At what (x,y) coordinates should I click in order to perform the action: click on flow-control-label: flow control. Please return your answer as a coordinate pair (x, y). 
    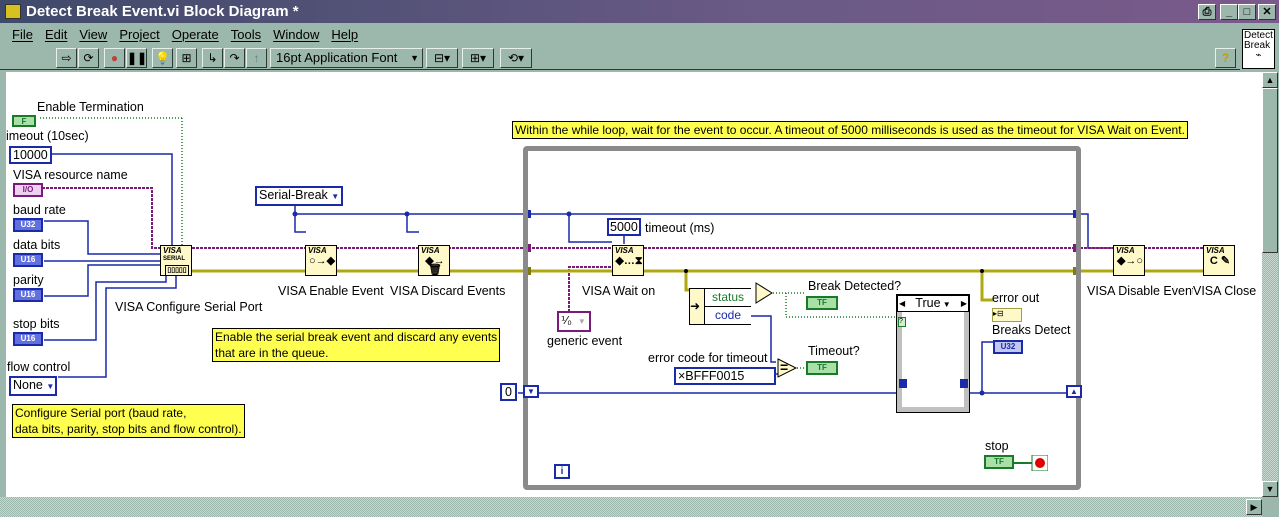
    Looking at the image, I should click on (39, 367).